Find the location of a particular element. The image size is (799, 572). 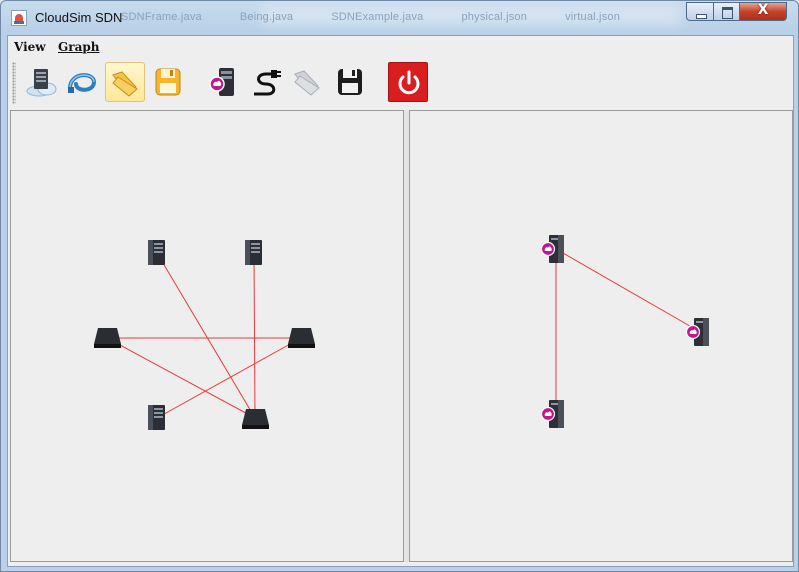

menu-graph-label: Graph is located at coordinates (79, 47).